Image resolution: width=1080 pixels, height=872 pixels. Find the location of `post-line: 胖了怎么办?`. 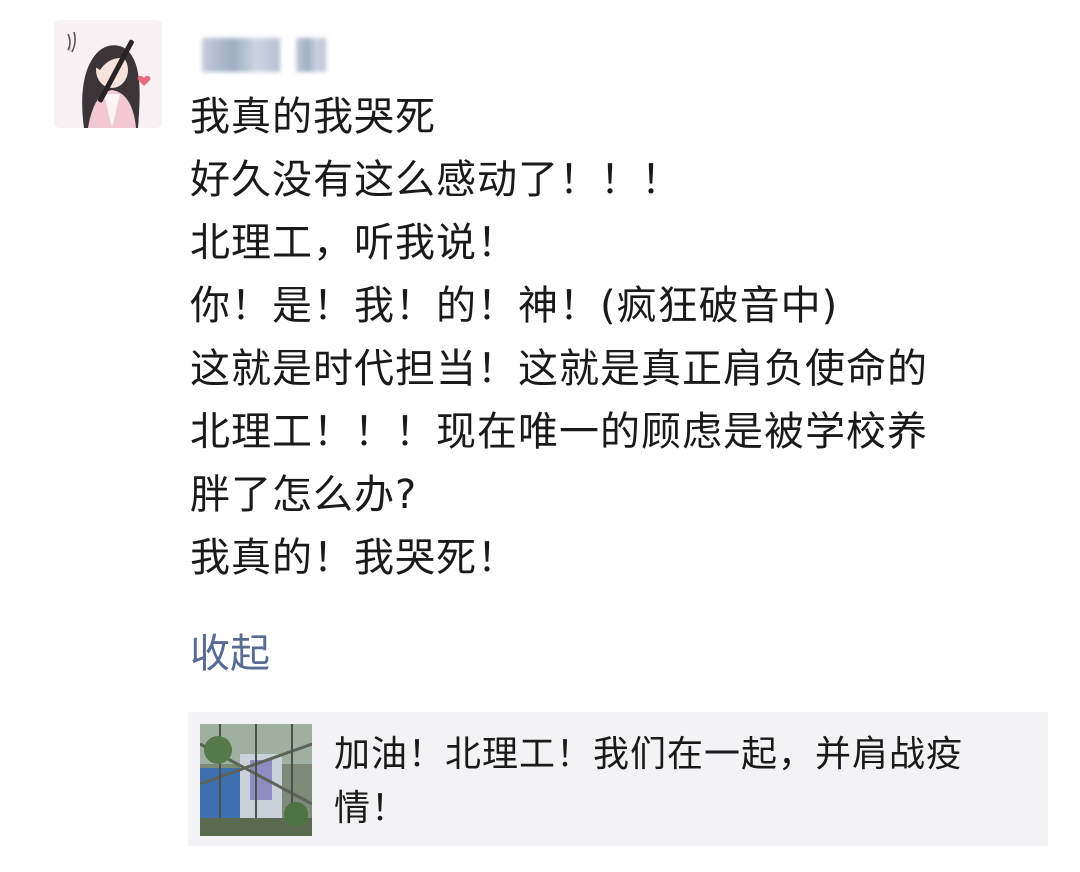

post-line: 胖了怎么办? is located at coordinates (304, 495).